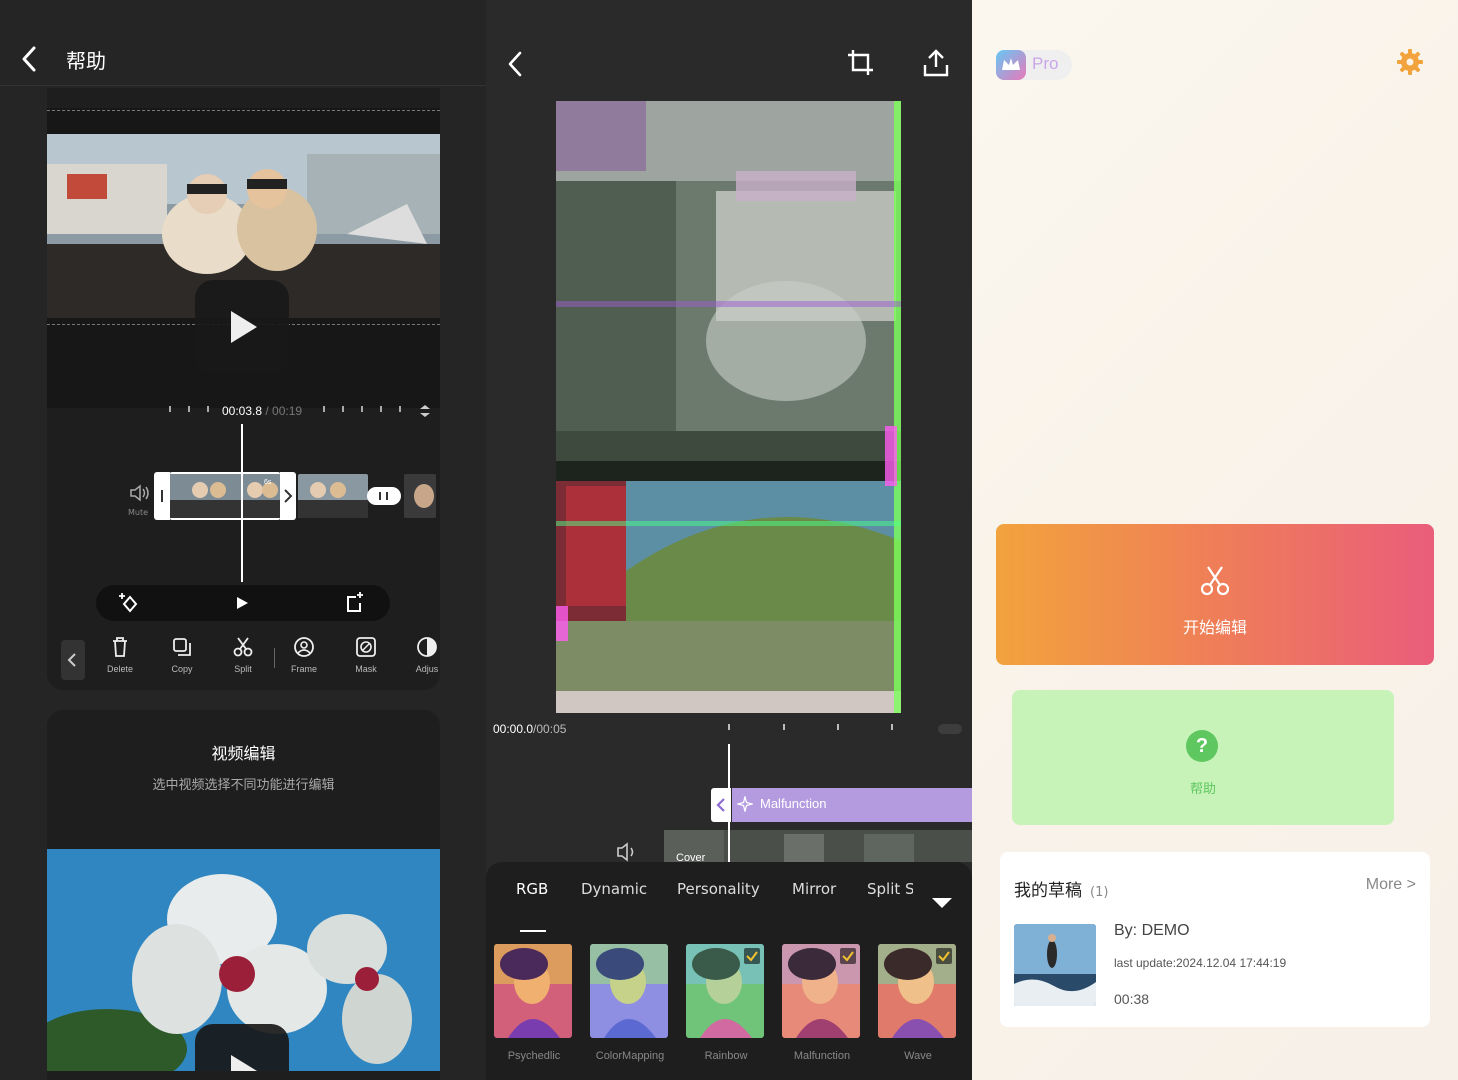  What do you see at coordinates (1214, 627) in the screenshot?
I see `start-edit-label: 开始编辑` at bounding box center [1214, 627].